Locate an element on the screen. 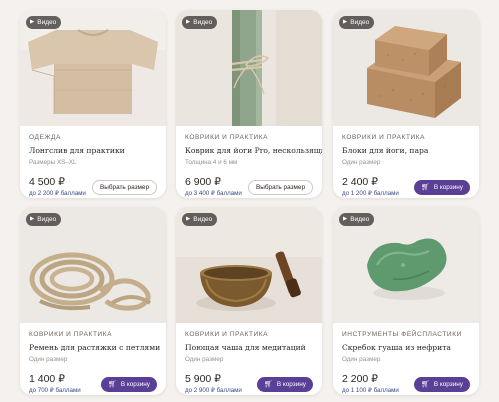 The width and height of the screenshot is (499, 402). product-image-singing-bowl: ▶ Видео is located at coordinates (249, 265).